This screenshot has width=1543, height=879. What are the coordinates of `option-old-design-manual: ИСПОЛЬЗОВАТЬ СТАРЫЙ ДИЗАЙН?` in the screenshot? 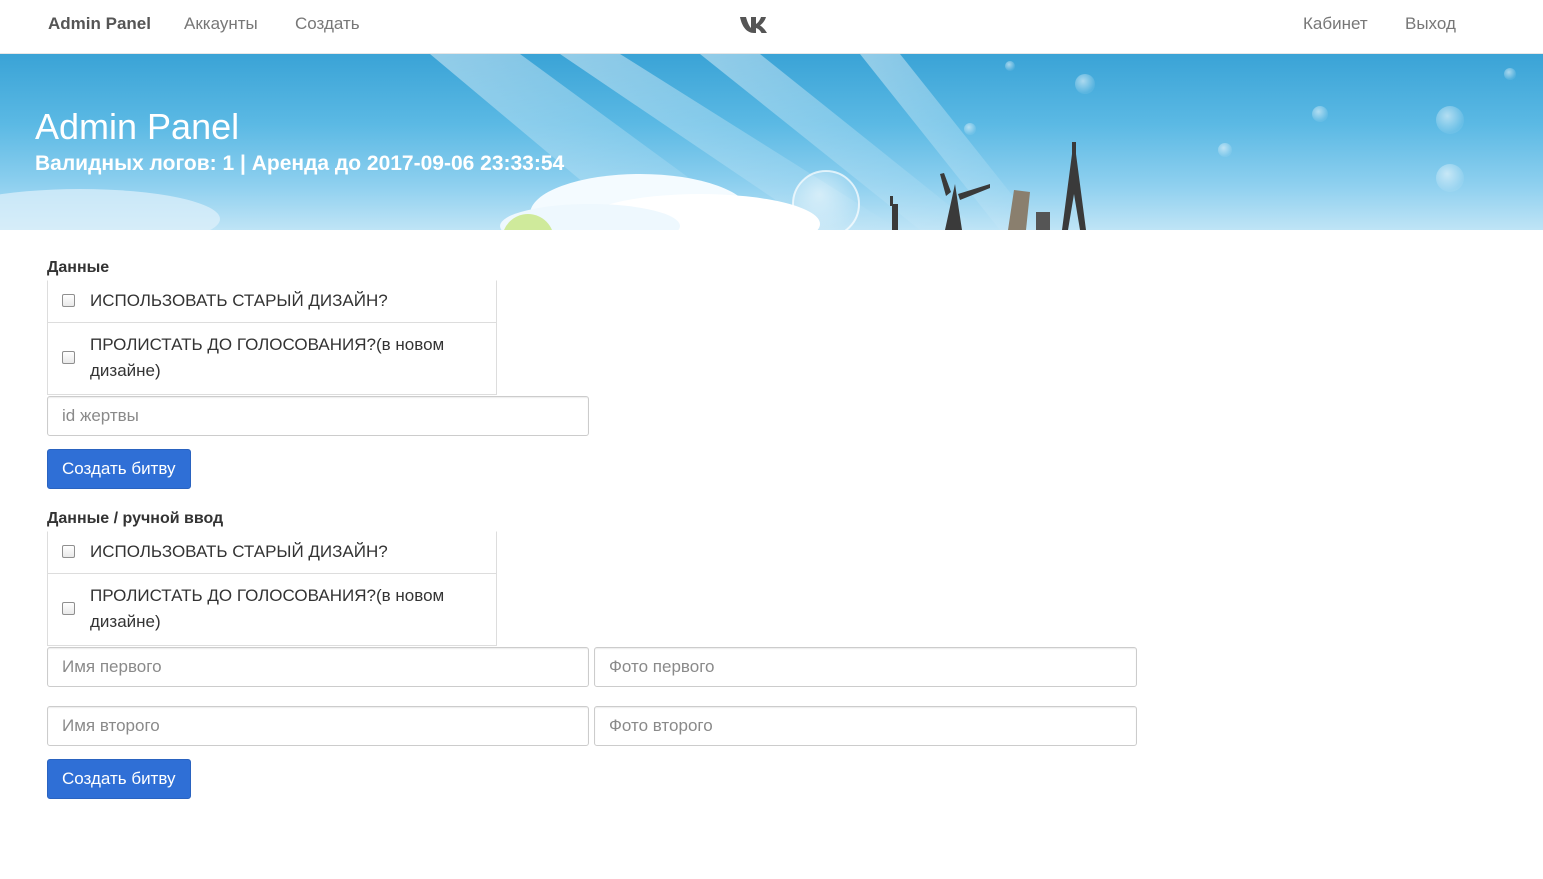 It's located at (272, 552).